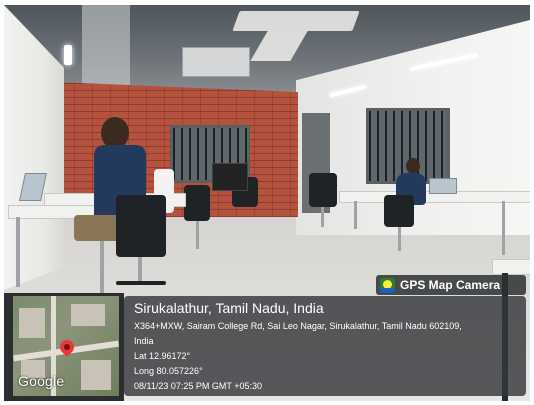 The image size is (534, 405). What do you see at coordinates (216, 62) in the screenshot?
I see `ac-unit` at bounding box center [216, 62].